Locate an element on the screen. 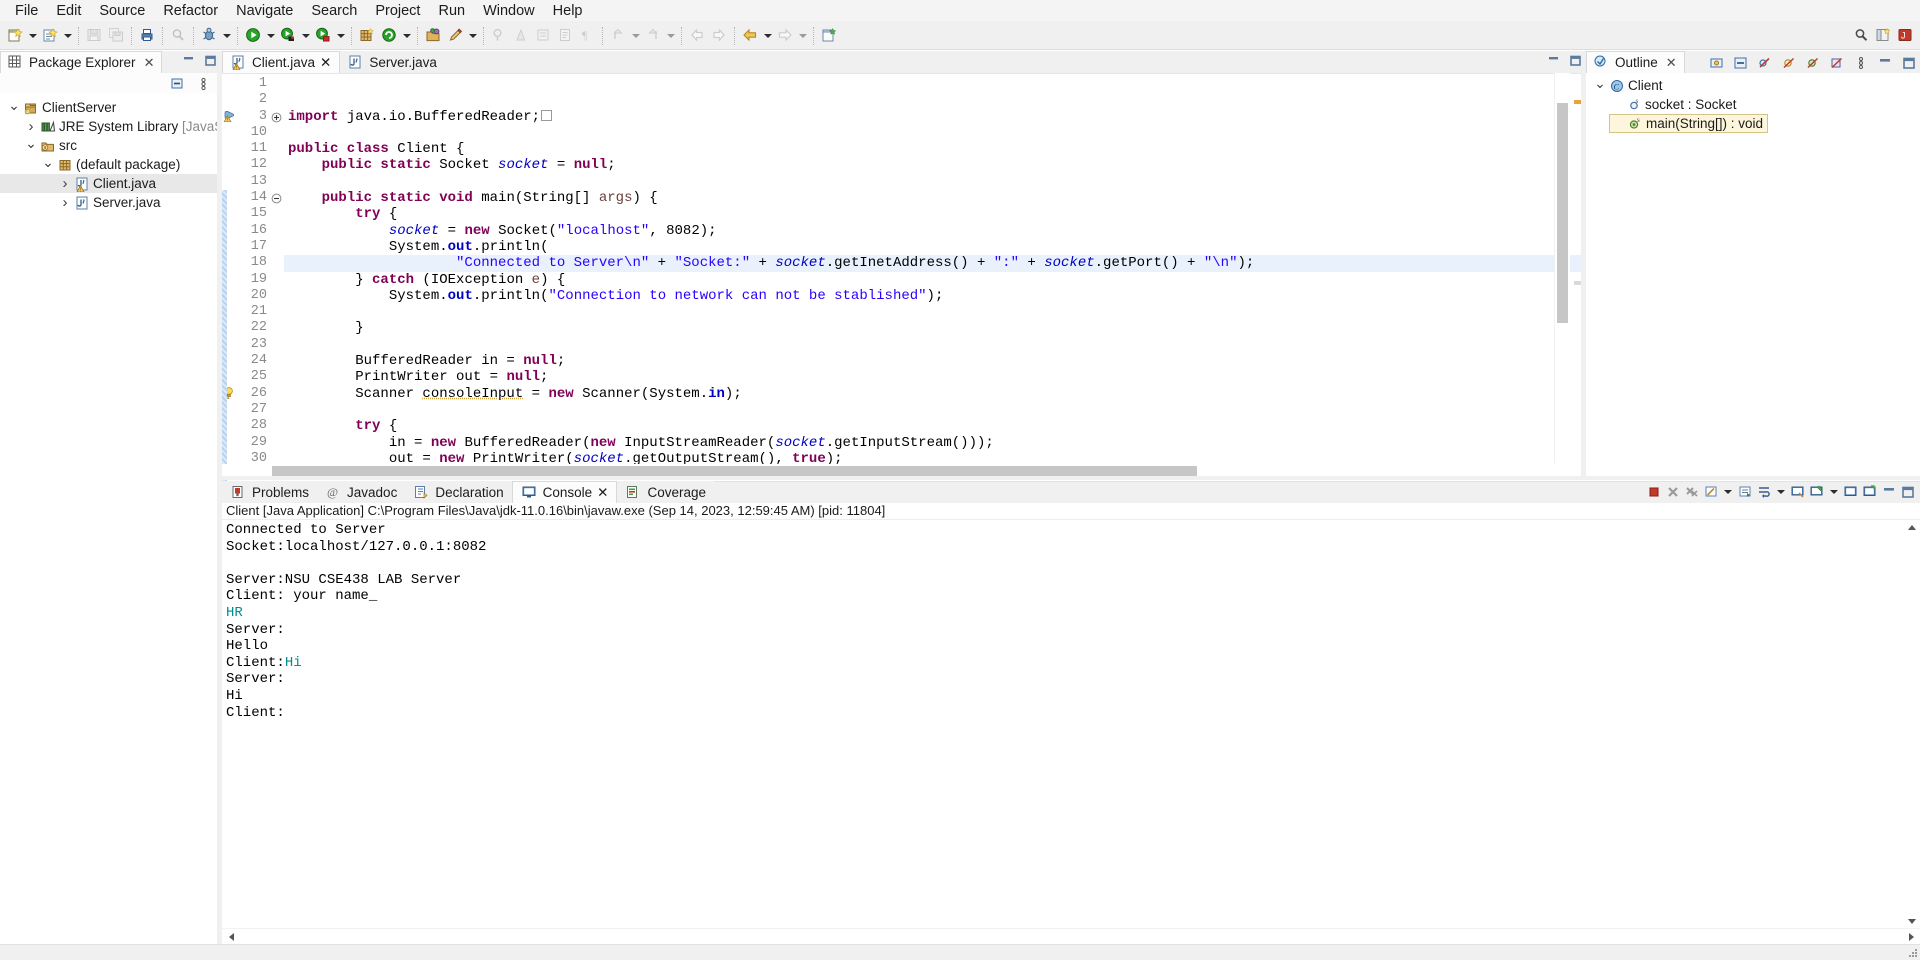 The width and height of the screenshot is (1920, 960). open-console-icon is located at coordinates (1869, 492).